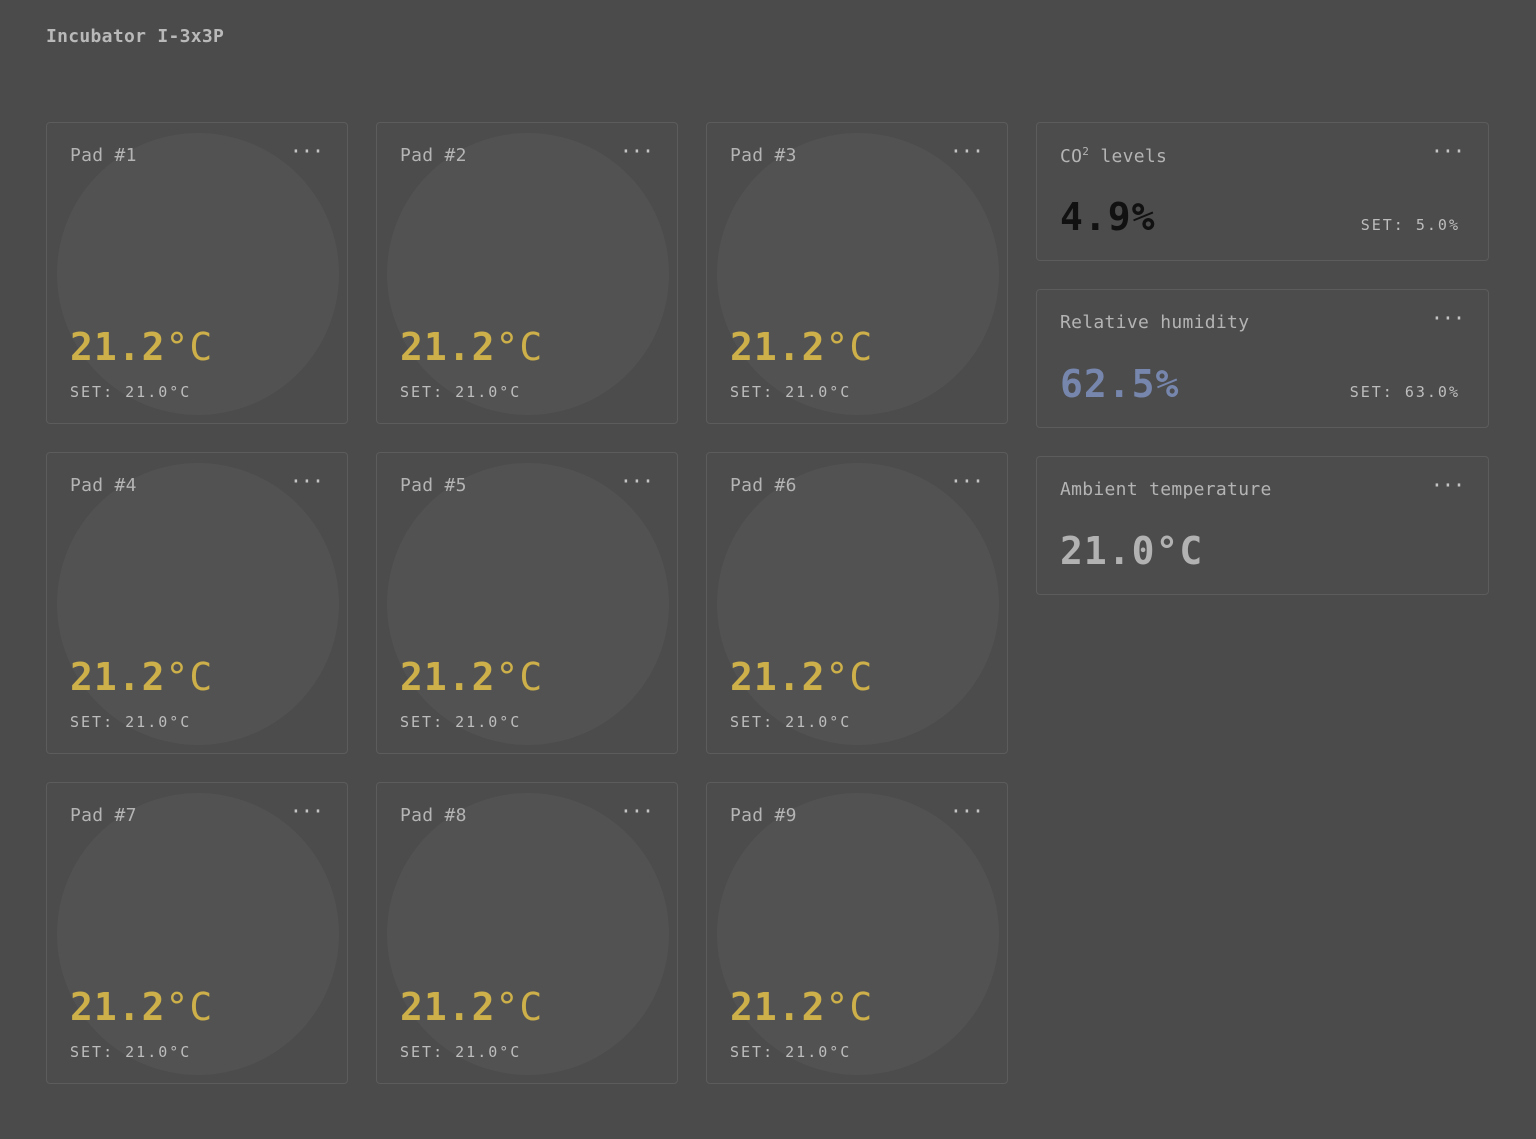  Describe the element at coordinates (1262, 191) in the screenshot. I see `co2-card: CO2 levels ··· 4.9% SET: 5.0%` at that location.